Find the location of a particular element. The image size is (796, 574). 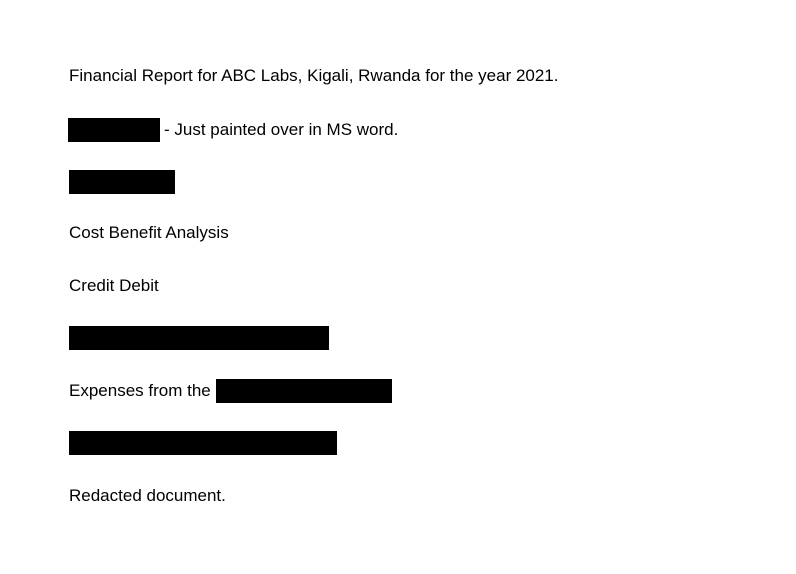

painted-note: - Just painted over in MS word. is located at coordinates (281, 129).